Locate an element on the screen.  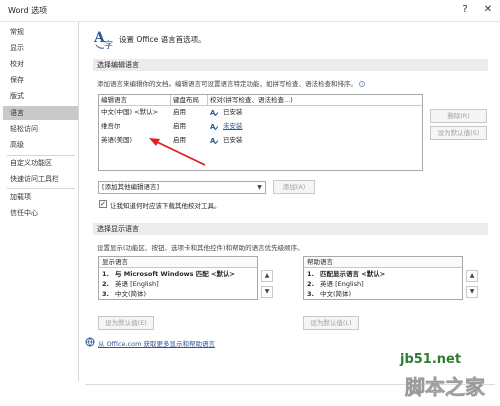
sidebar-item-advanced: 高级 is located at coordinates (40, 145).